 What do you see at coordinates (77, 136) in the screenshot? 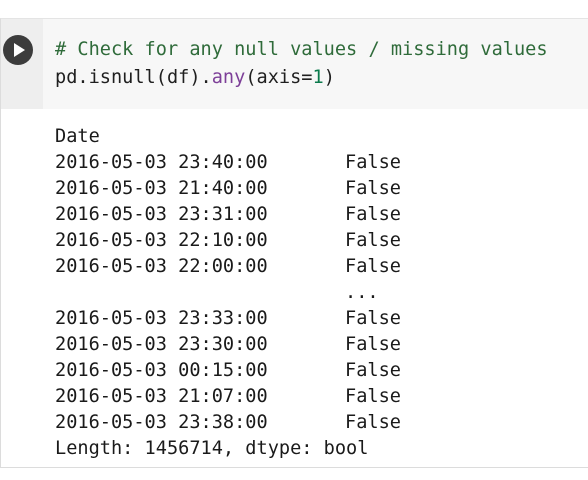
I see `output-index-name: Date` at bounding box center [77, 136].